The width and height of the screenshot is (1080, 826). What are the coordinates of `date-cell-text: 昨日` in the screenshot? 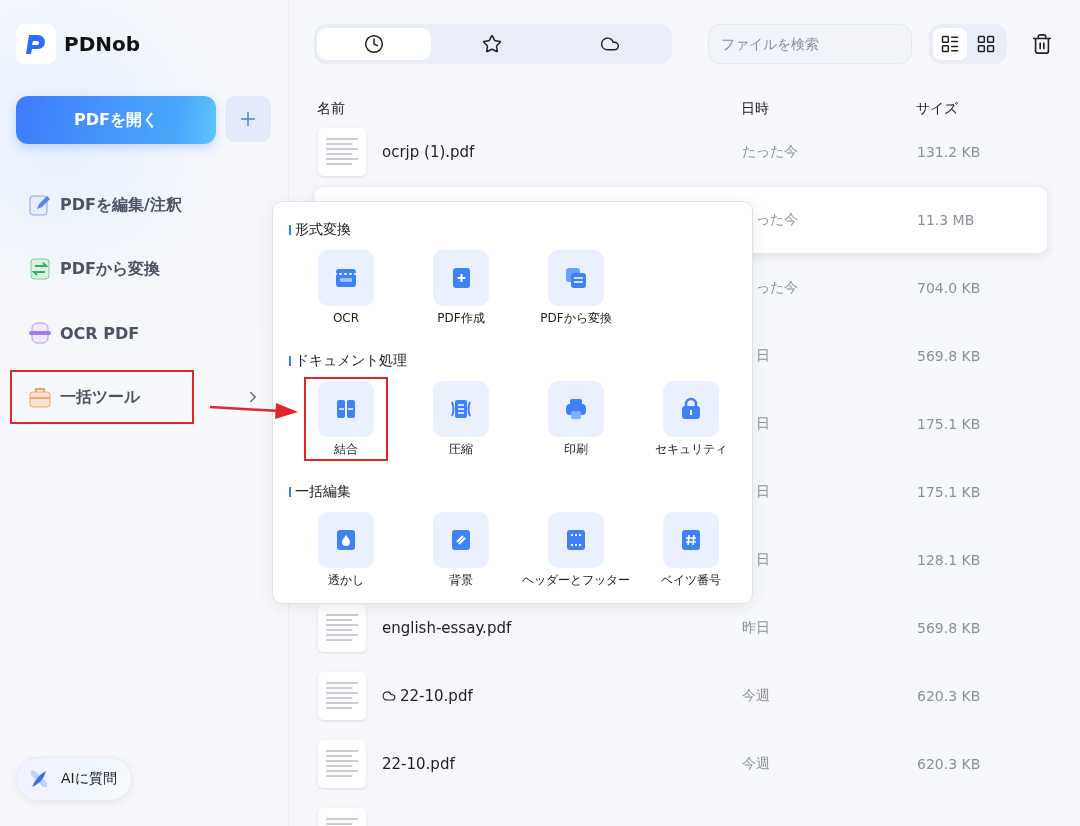 It's located at (756, 628).